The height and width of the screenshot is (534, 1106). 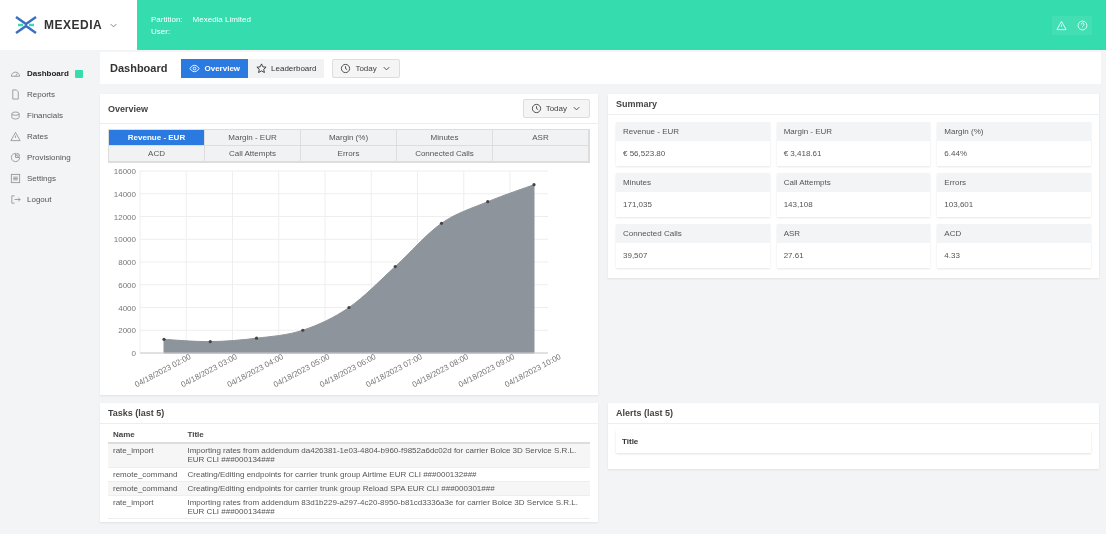 What do you see at coordinates (853, 131) in the screenshot?
I see `stat-label: Margin - EUR` at bounding box center [853, 131].